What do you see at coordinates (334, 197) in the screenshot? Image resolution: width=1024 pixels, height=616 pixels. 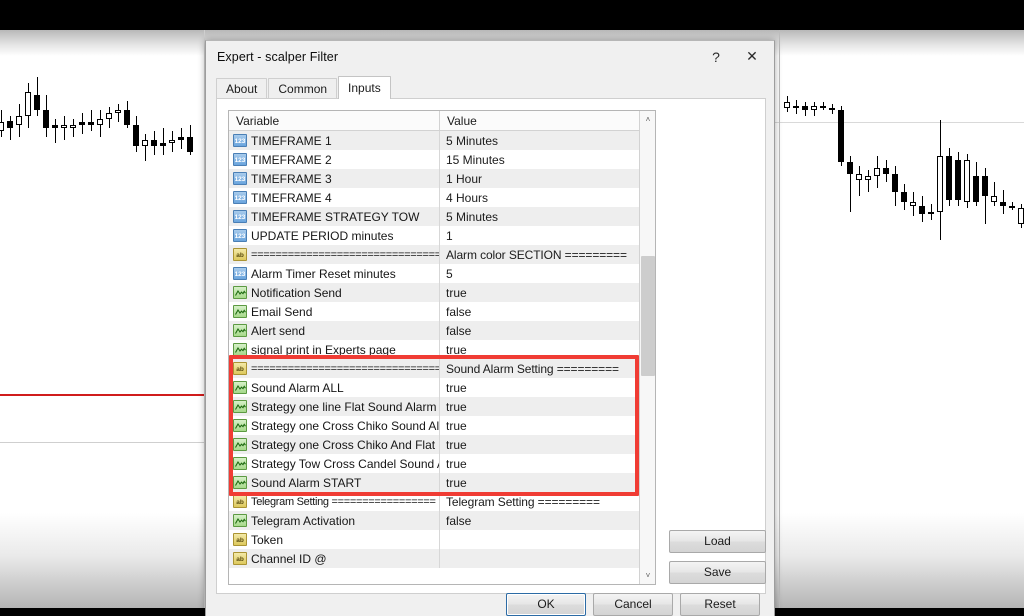 I see `variable-cell: 123 TIMEFRAME 4` at bounding box center [334, 197].